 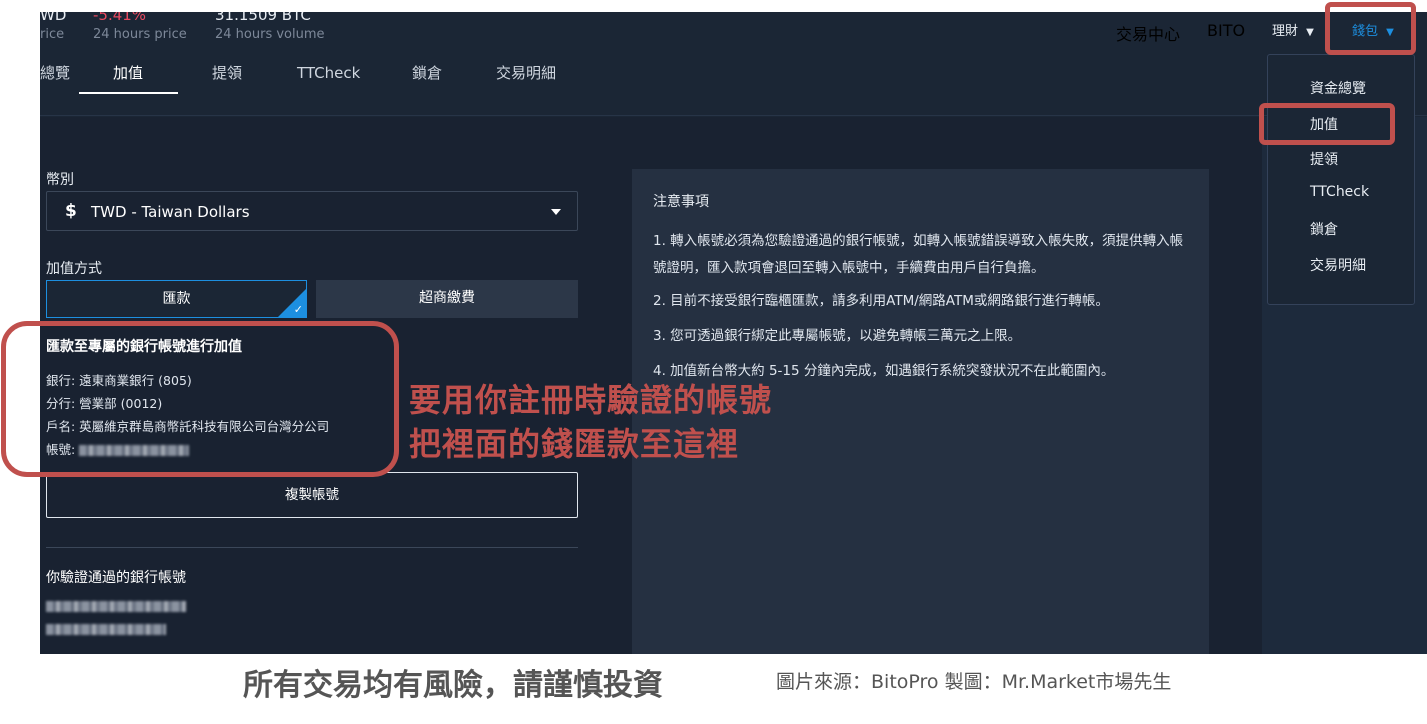 I want to click on nav-finance-menu: 理財 ▼, so click(x=1293, y=29).